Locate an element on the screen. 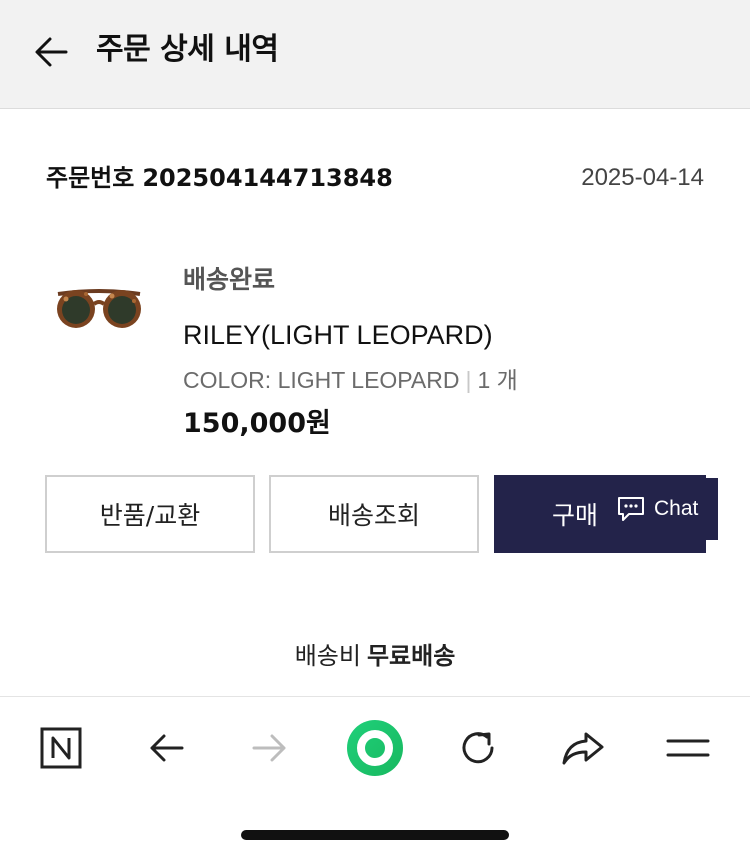 This screenshot has height=859, width=750. back-button is located at coordinates (52, 52).